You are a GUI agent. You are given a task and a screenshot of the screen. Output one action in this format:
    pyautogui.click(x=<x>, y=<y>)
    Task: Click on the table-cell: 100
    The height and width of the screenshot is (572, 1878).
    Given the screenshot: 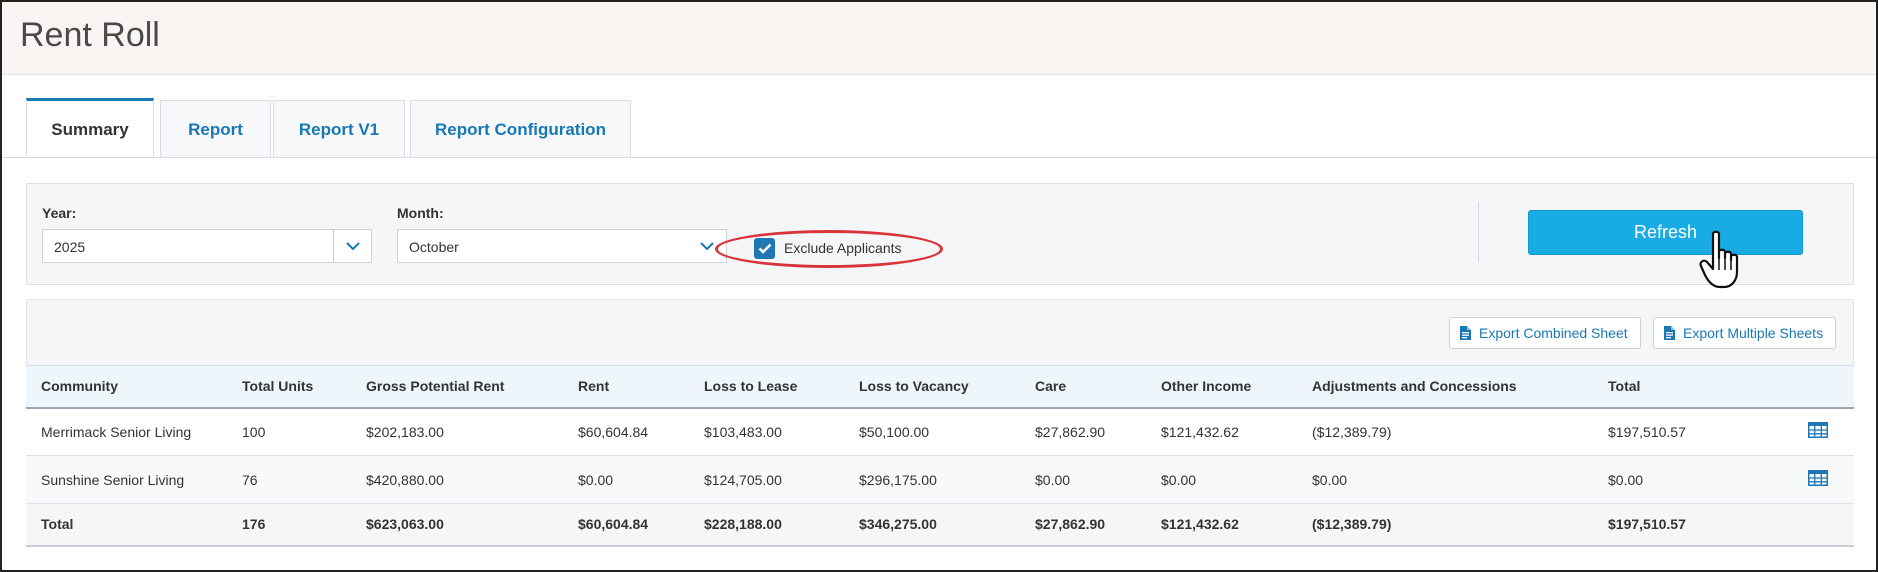 What is the action you would take?
    pyautogui.click(x=289, y=431)
    